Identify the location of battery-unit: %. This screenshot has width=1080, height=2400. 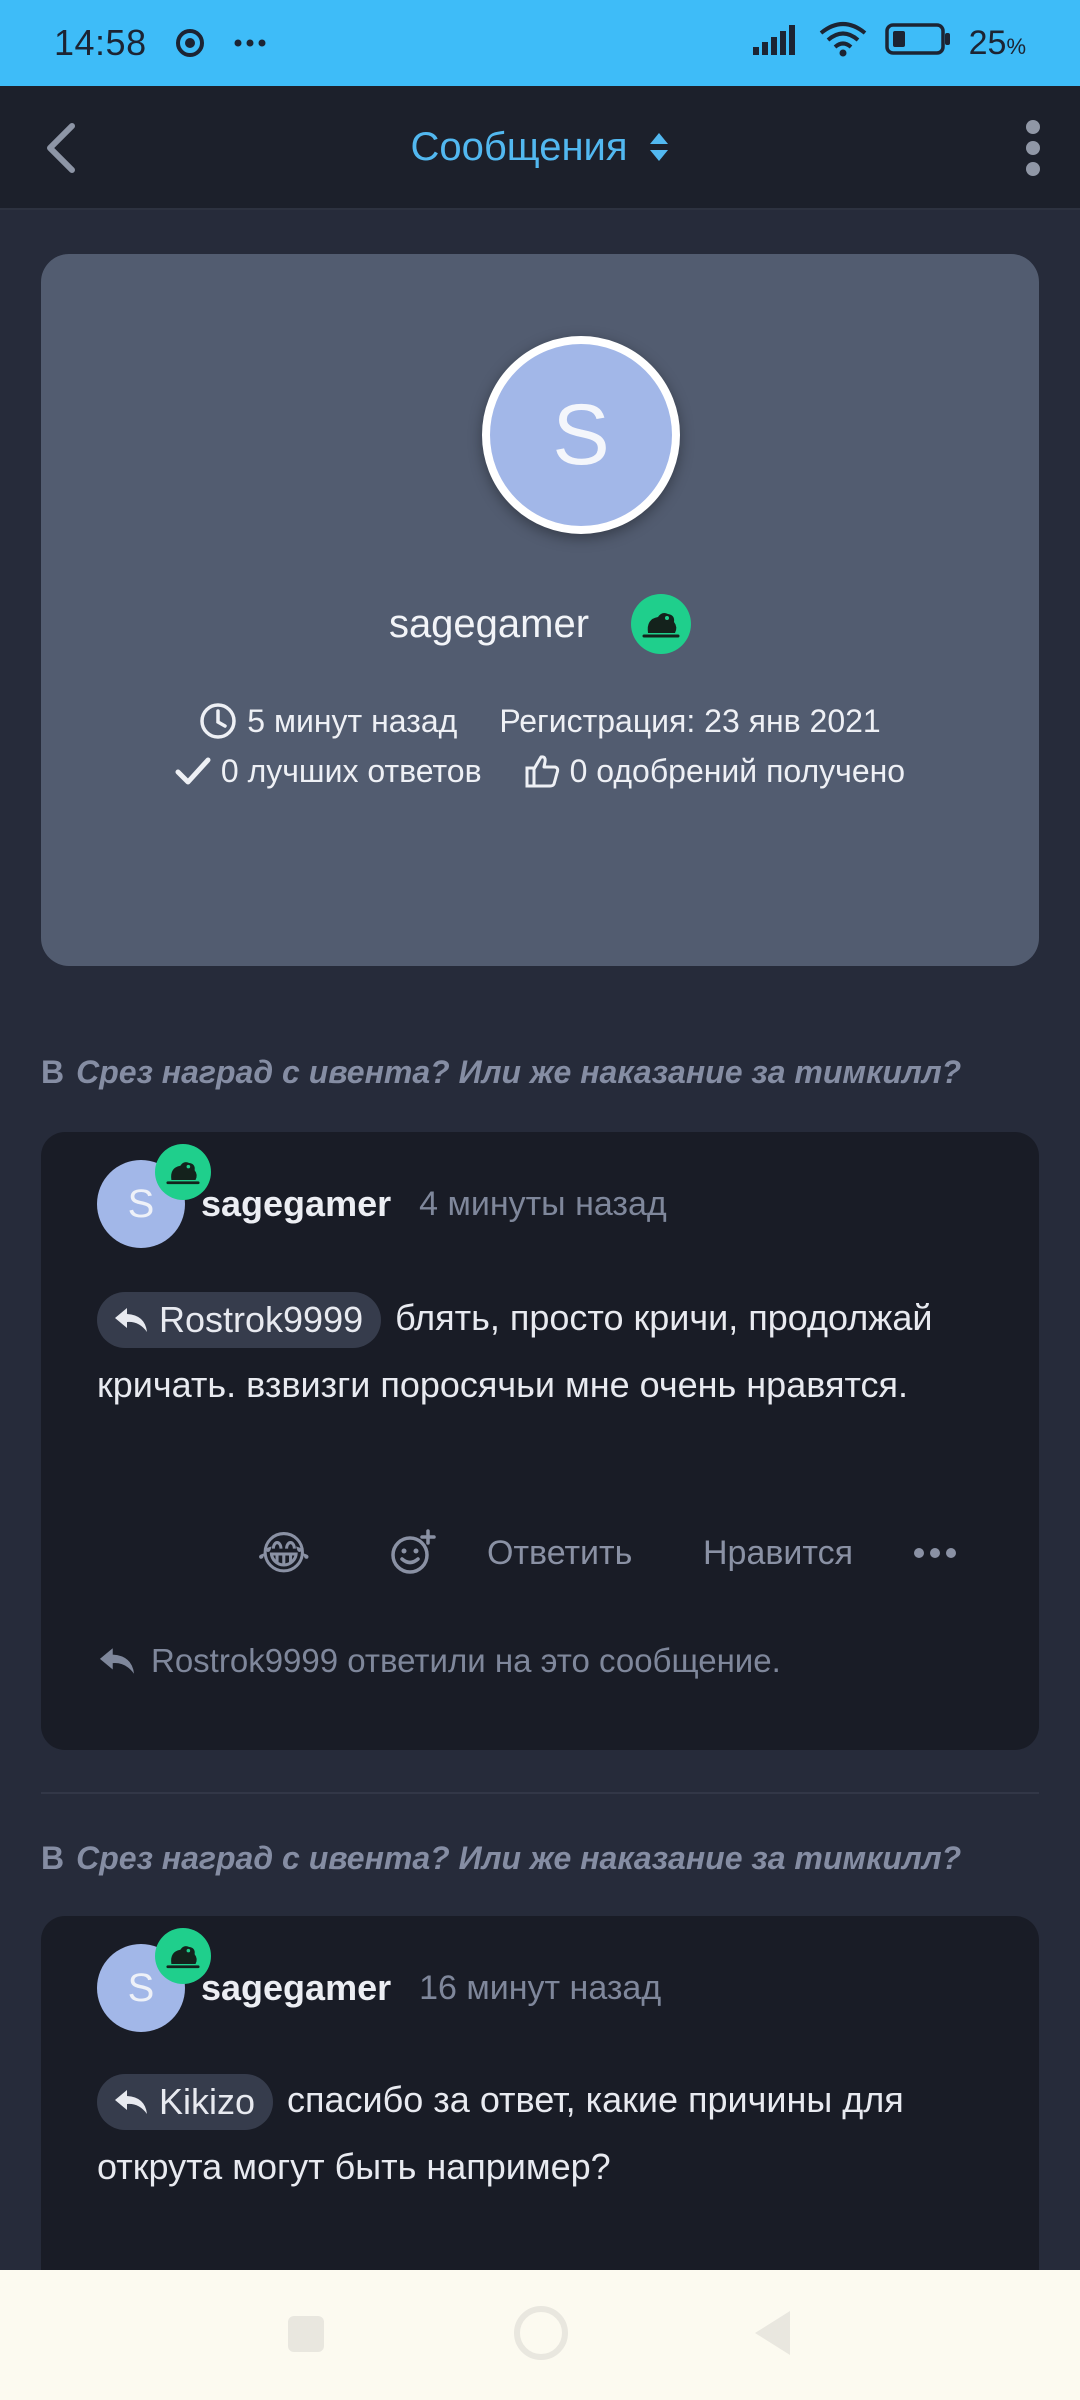
(1016, 46).